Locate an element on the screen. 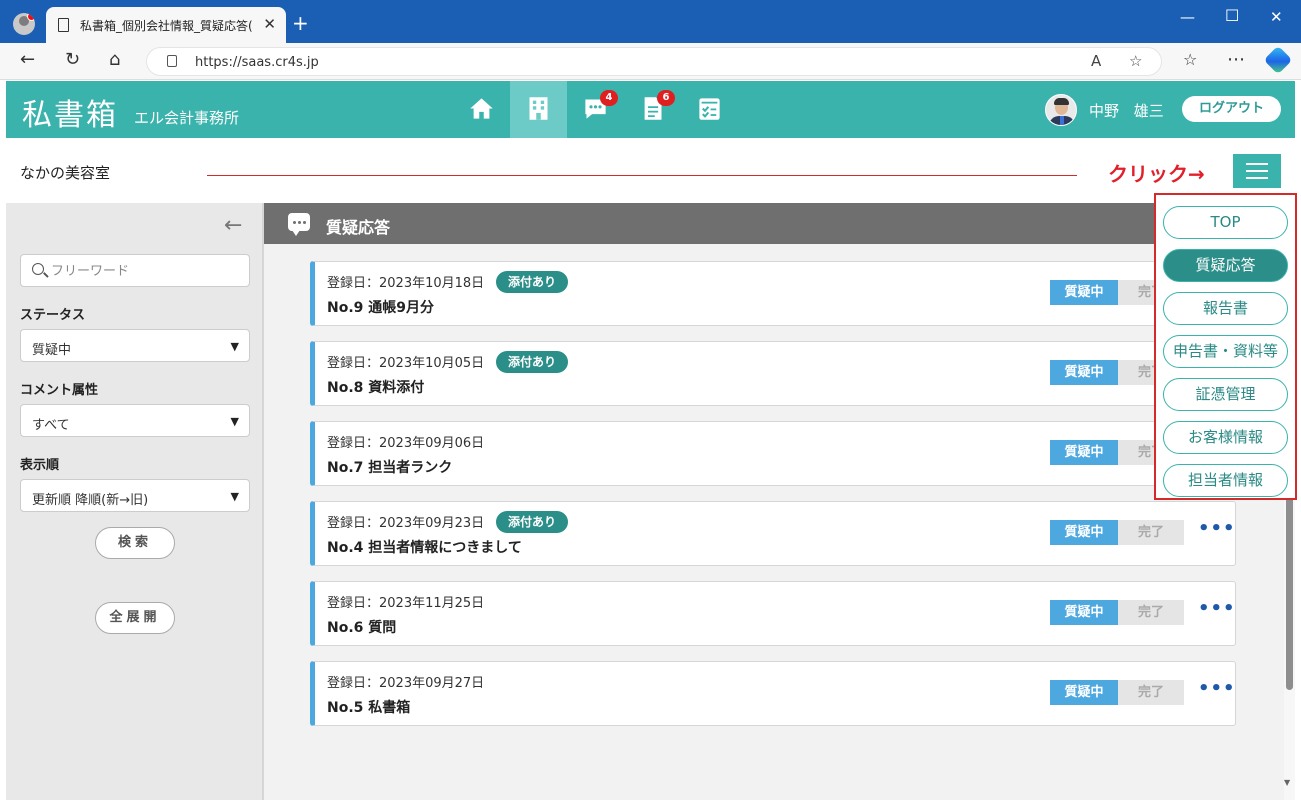 The height and width of the screenshot is (800, 1301). section-header: 質疑応答 is located at coordinates (779, 223).